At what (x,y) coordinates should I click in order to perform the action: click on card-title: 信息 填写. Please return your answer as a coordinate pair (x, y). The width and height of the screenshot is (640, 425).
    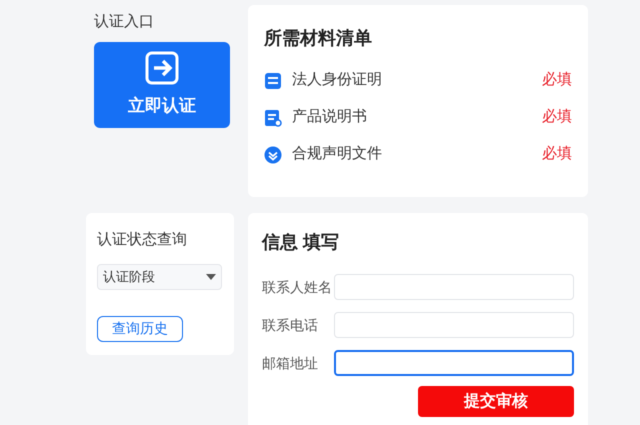
    Looking at the image, I should click on (301, 242).